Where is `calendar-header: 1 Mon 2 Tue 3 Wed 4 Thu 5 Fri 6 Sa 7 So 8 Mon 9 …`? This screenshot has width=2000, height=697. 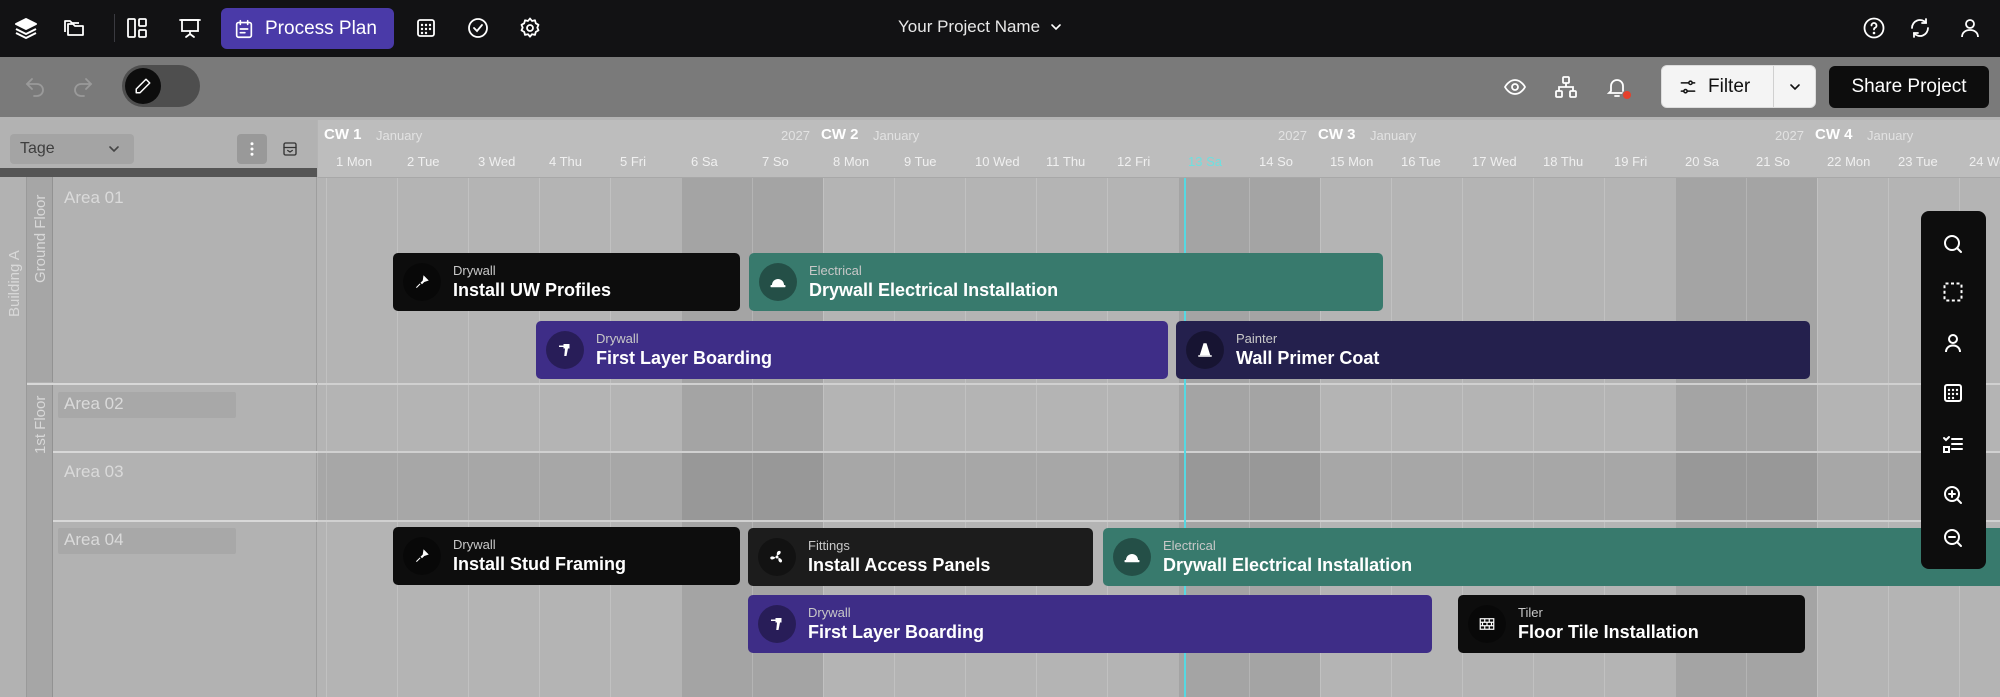
calendar-header: 1 Mon 2 Tue 3 Wed 4 Thu 5 Fri 6 Sa 7 So 8 Mon 9 … is located at coordinates (1159, 149).